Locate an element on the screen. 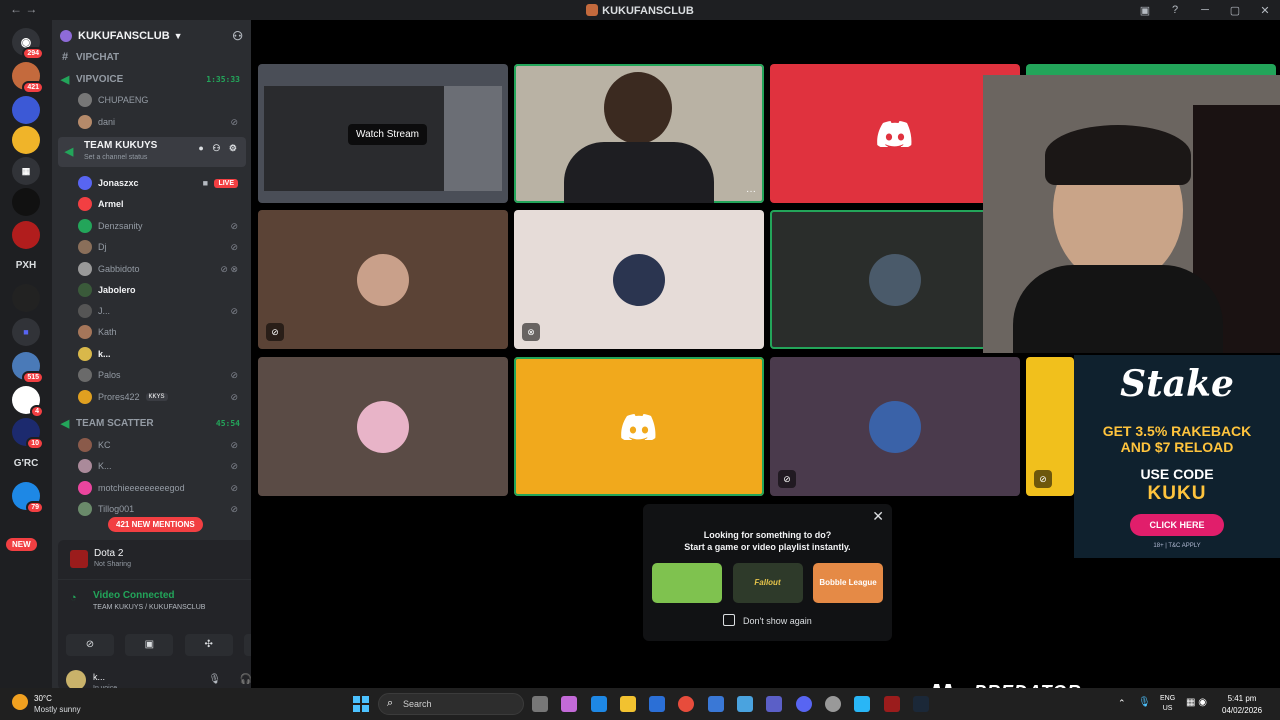 The height and width of the screenshot is (720, 1280). tray-chevron-icon: ⌃ is located at coordinates (1122, 703).